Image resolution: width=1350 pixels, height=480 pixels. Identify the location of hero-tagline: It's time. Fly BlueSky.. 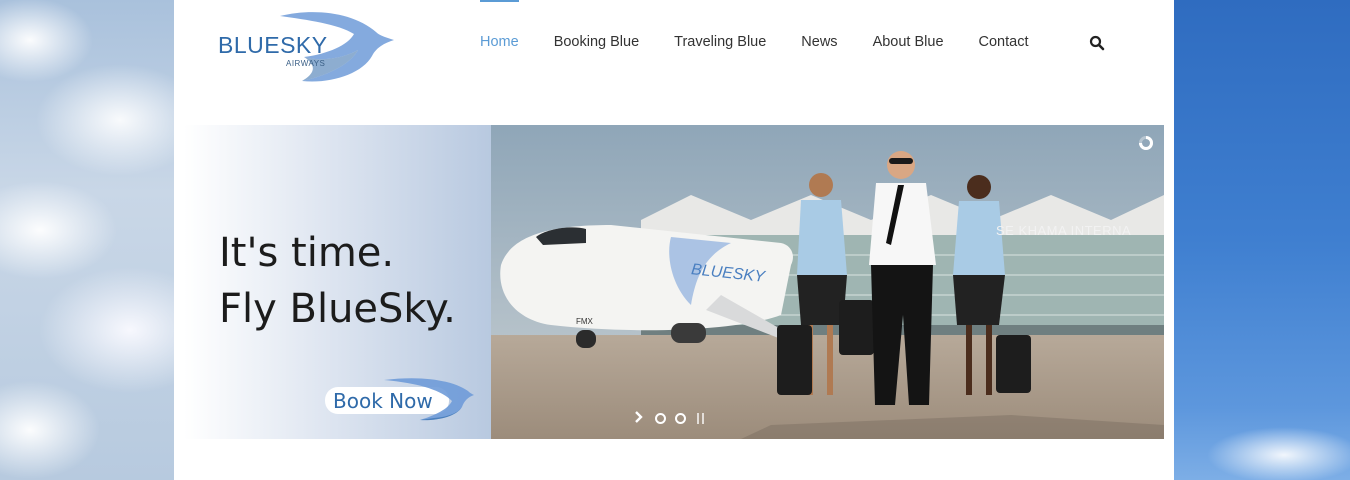
(337, 281).